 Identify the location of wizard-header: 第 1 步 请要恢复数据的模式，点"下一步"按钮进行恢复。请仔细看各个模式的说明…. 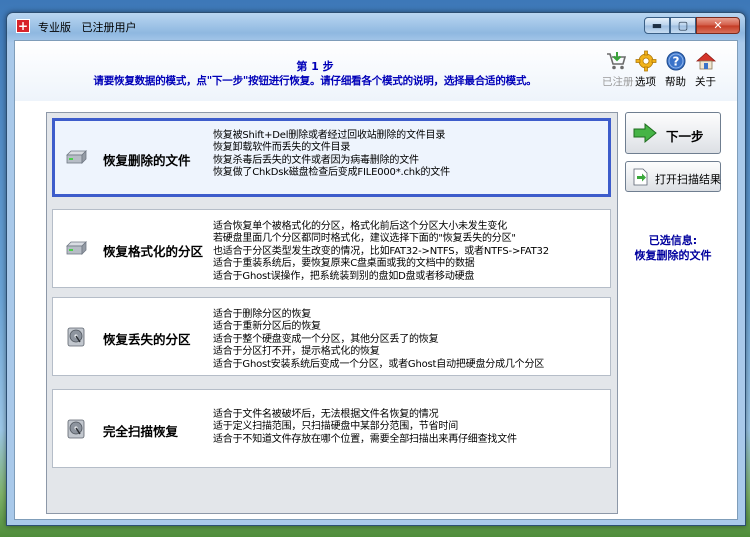
(376, 71).